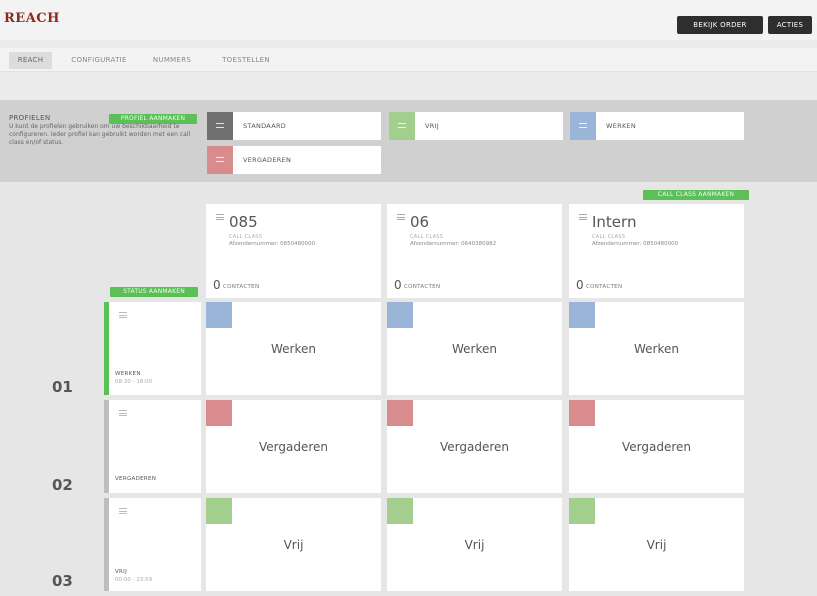 Image resolution: width=817 pixels, height=596 pixels. Describe the element at coordinates (152, 348) in the screenshot. I see `status-card-werken: WERKEN 08:30 - 18:00` at that location.